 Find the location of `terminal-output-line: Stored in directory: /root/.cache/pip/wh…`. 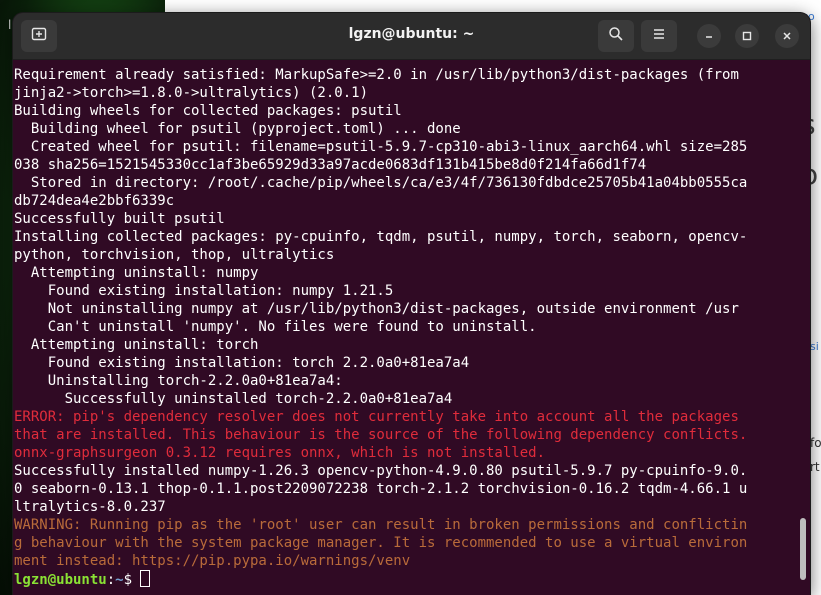

terminal-output-line: Stored in directory: /root/.cache/pip/wh… is located at coordinates (381, 183).